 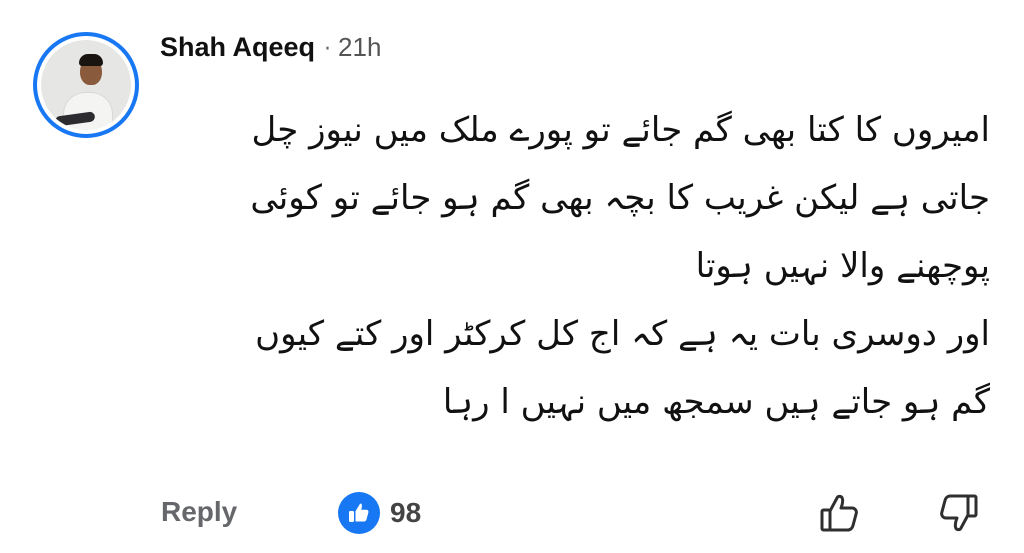 I want to click on thumbs-up-icon, so click(x=359, y=512).